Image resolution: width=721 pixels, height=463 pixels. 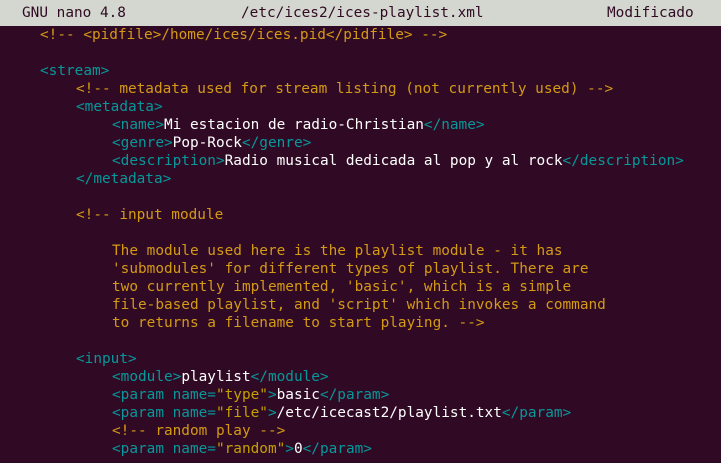 I want to click on code-line: <module>playlist</module>, so click(x=220, y=377).